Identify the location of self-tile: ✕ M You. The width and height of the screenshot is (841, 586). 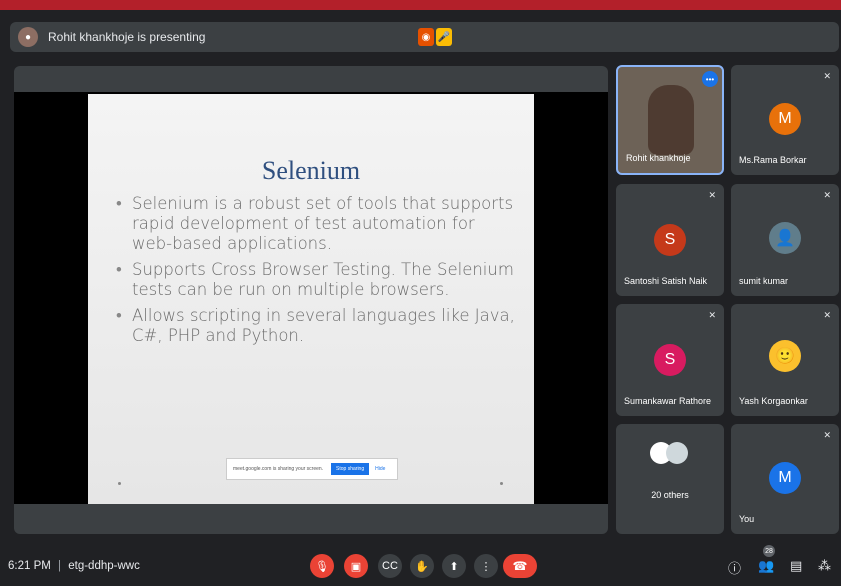
(785, 479).